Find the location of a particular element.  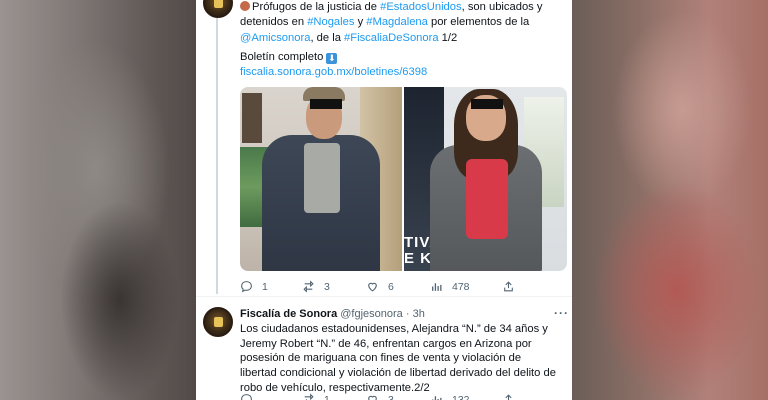

thread-connector-line is located at coordinates (217, 156).